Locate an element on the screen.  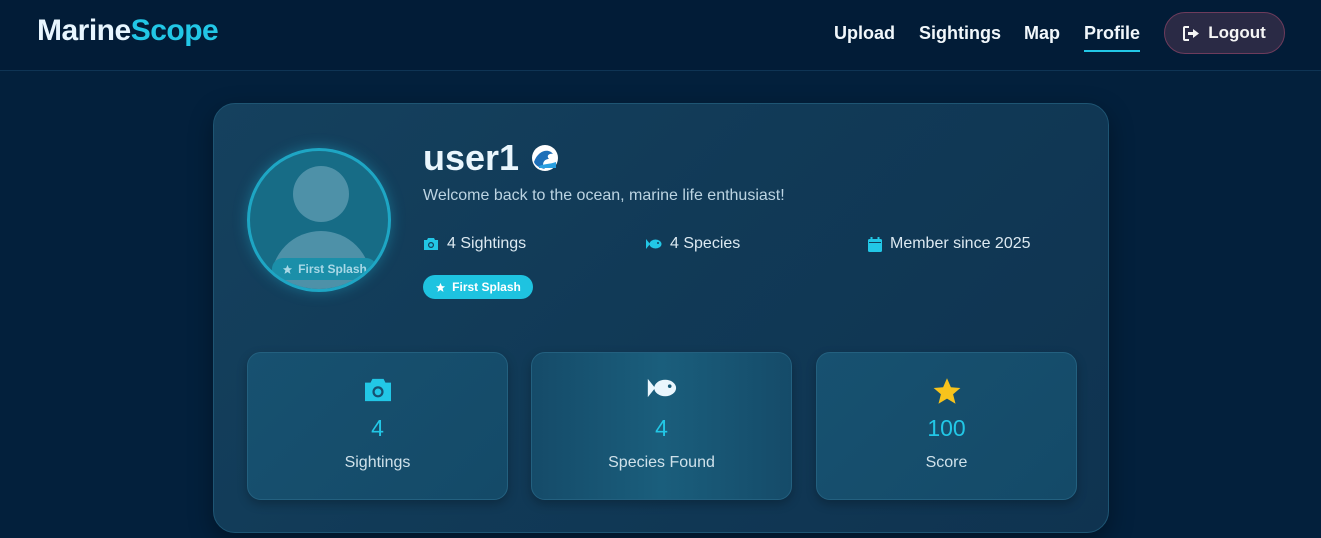
nav-sightings: Sightings is located at coordinates (960, 36).